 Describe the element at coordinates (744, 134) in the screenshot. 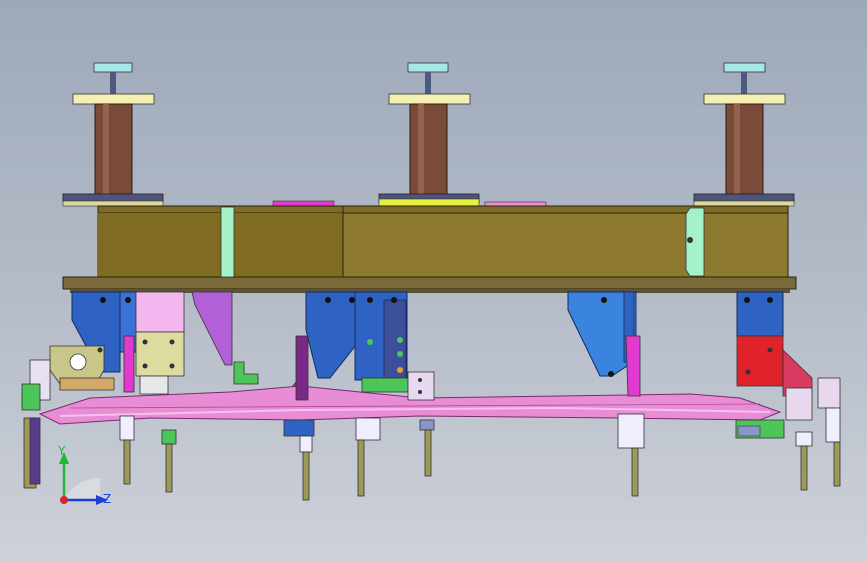

I see `lifting-post-right` at that location.